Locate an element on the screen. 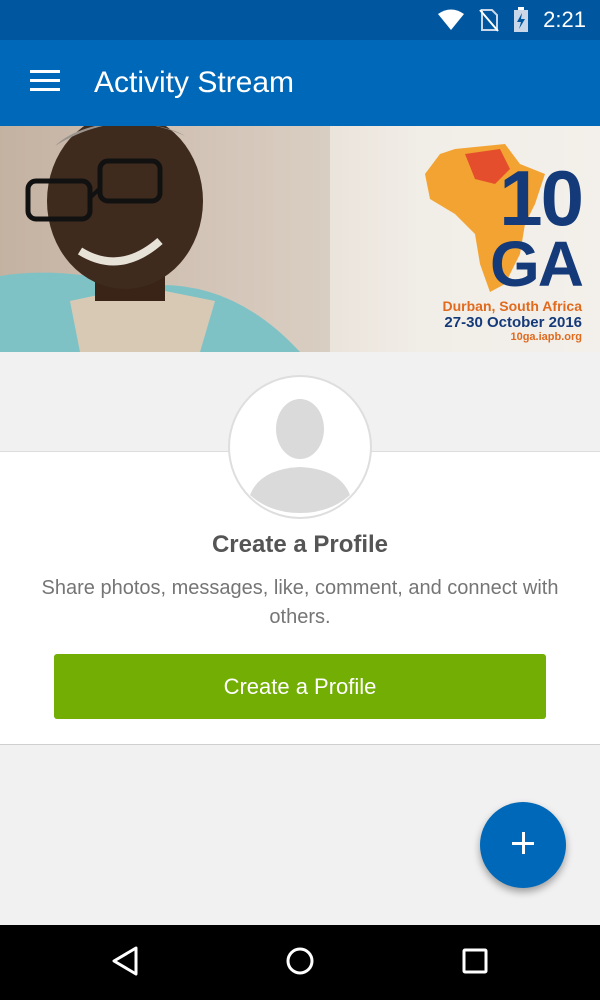 Image resolution: width=600 pixels, height=1000 pixels. hamburger-menu-icon is located at coordinates (45, 83).